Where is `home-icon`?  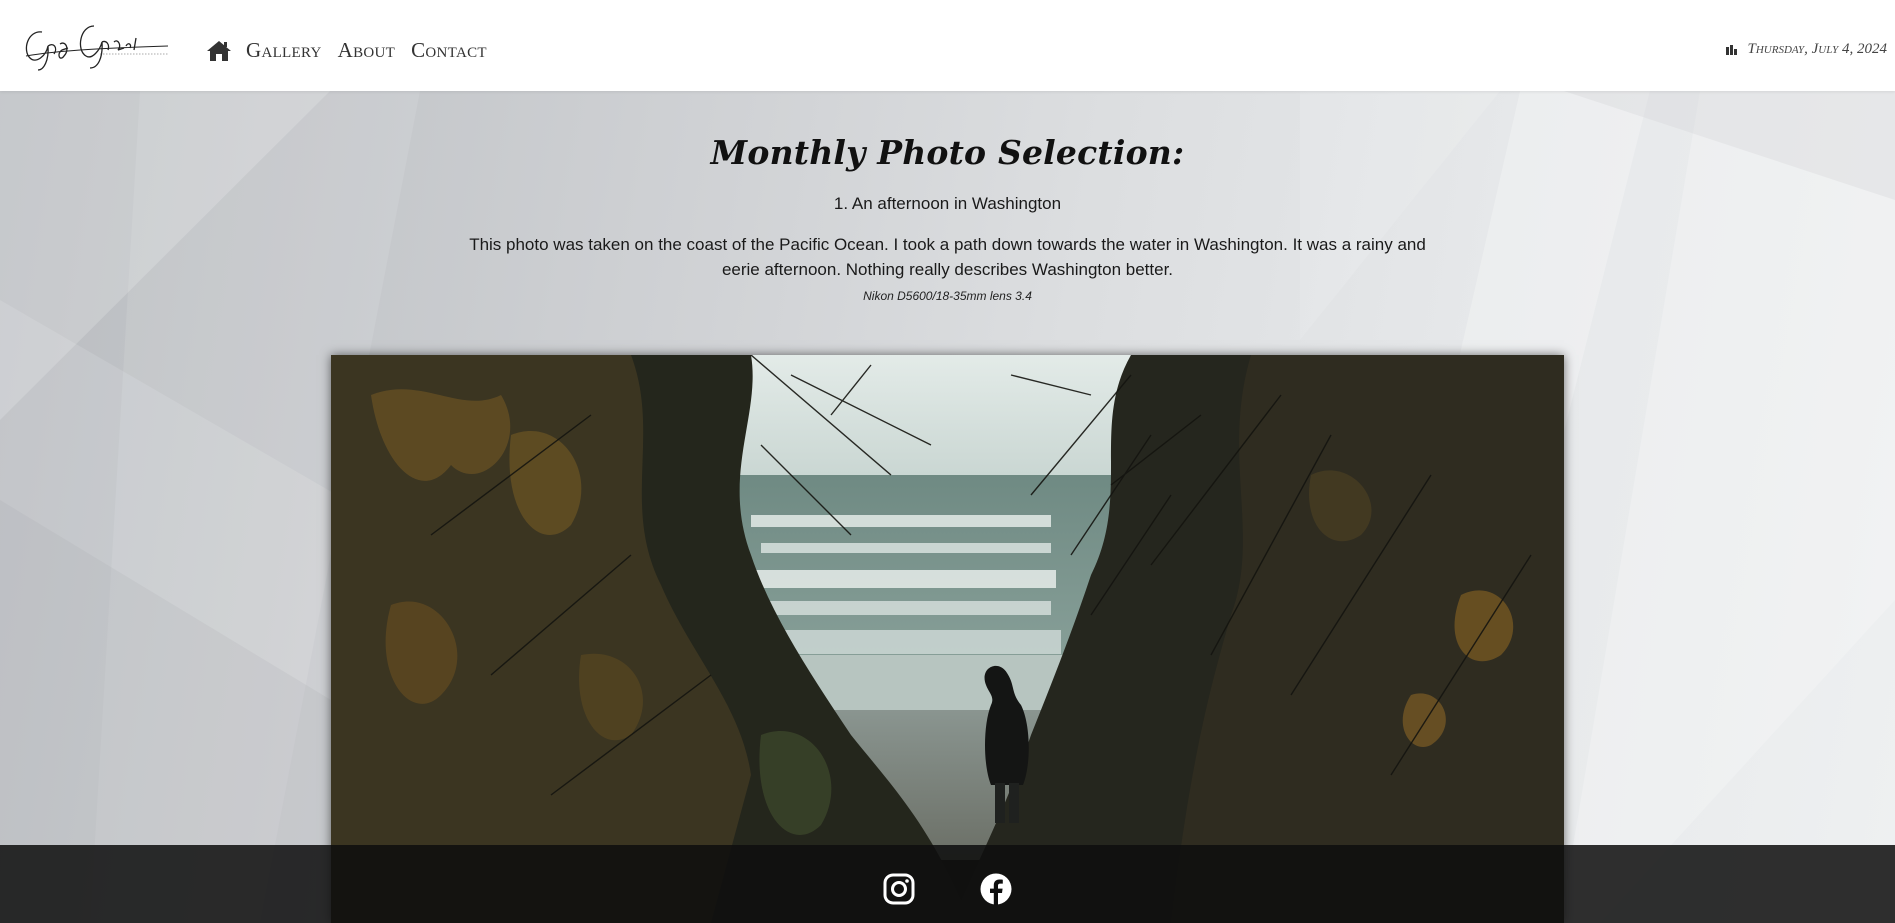 home-icon is located at coordinates (219, 51).